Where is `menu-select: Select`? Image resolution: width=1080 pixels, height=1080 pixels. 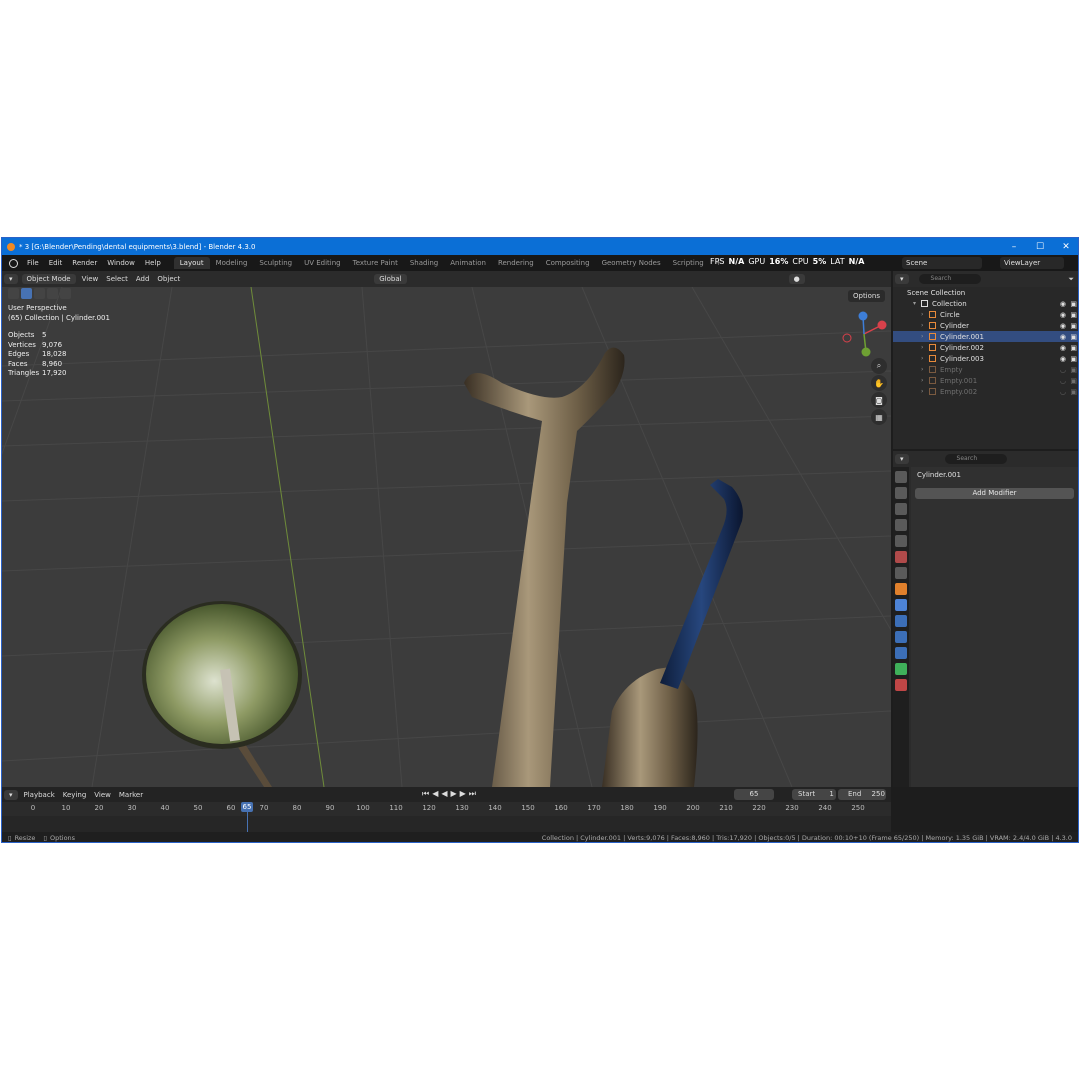
menu-select: Select is located at coordinates (117, 279).